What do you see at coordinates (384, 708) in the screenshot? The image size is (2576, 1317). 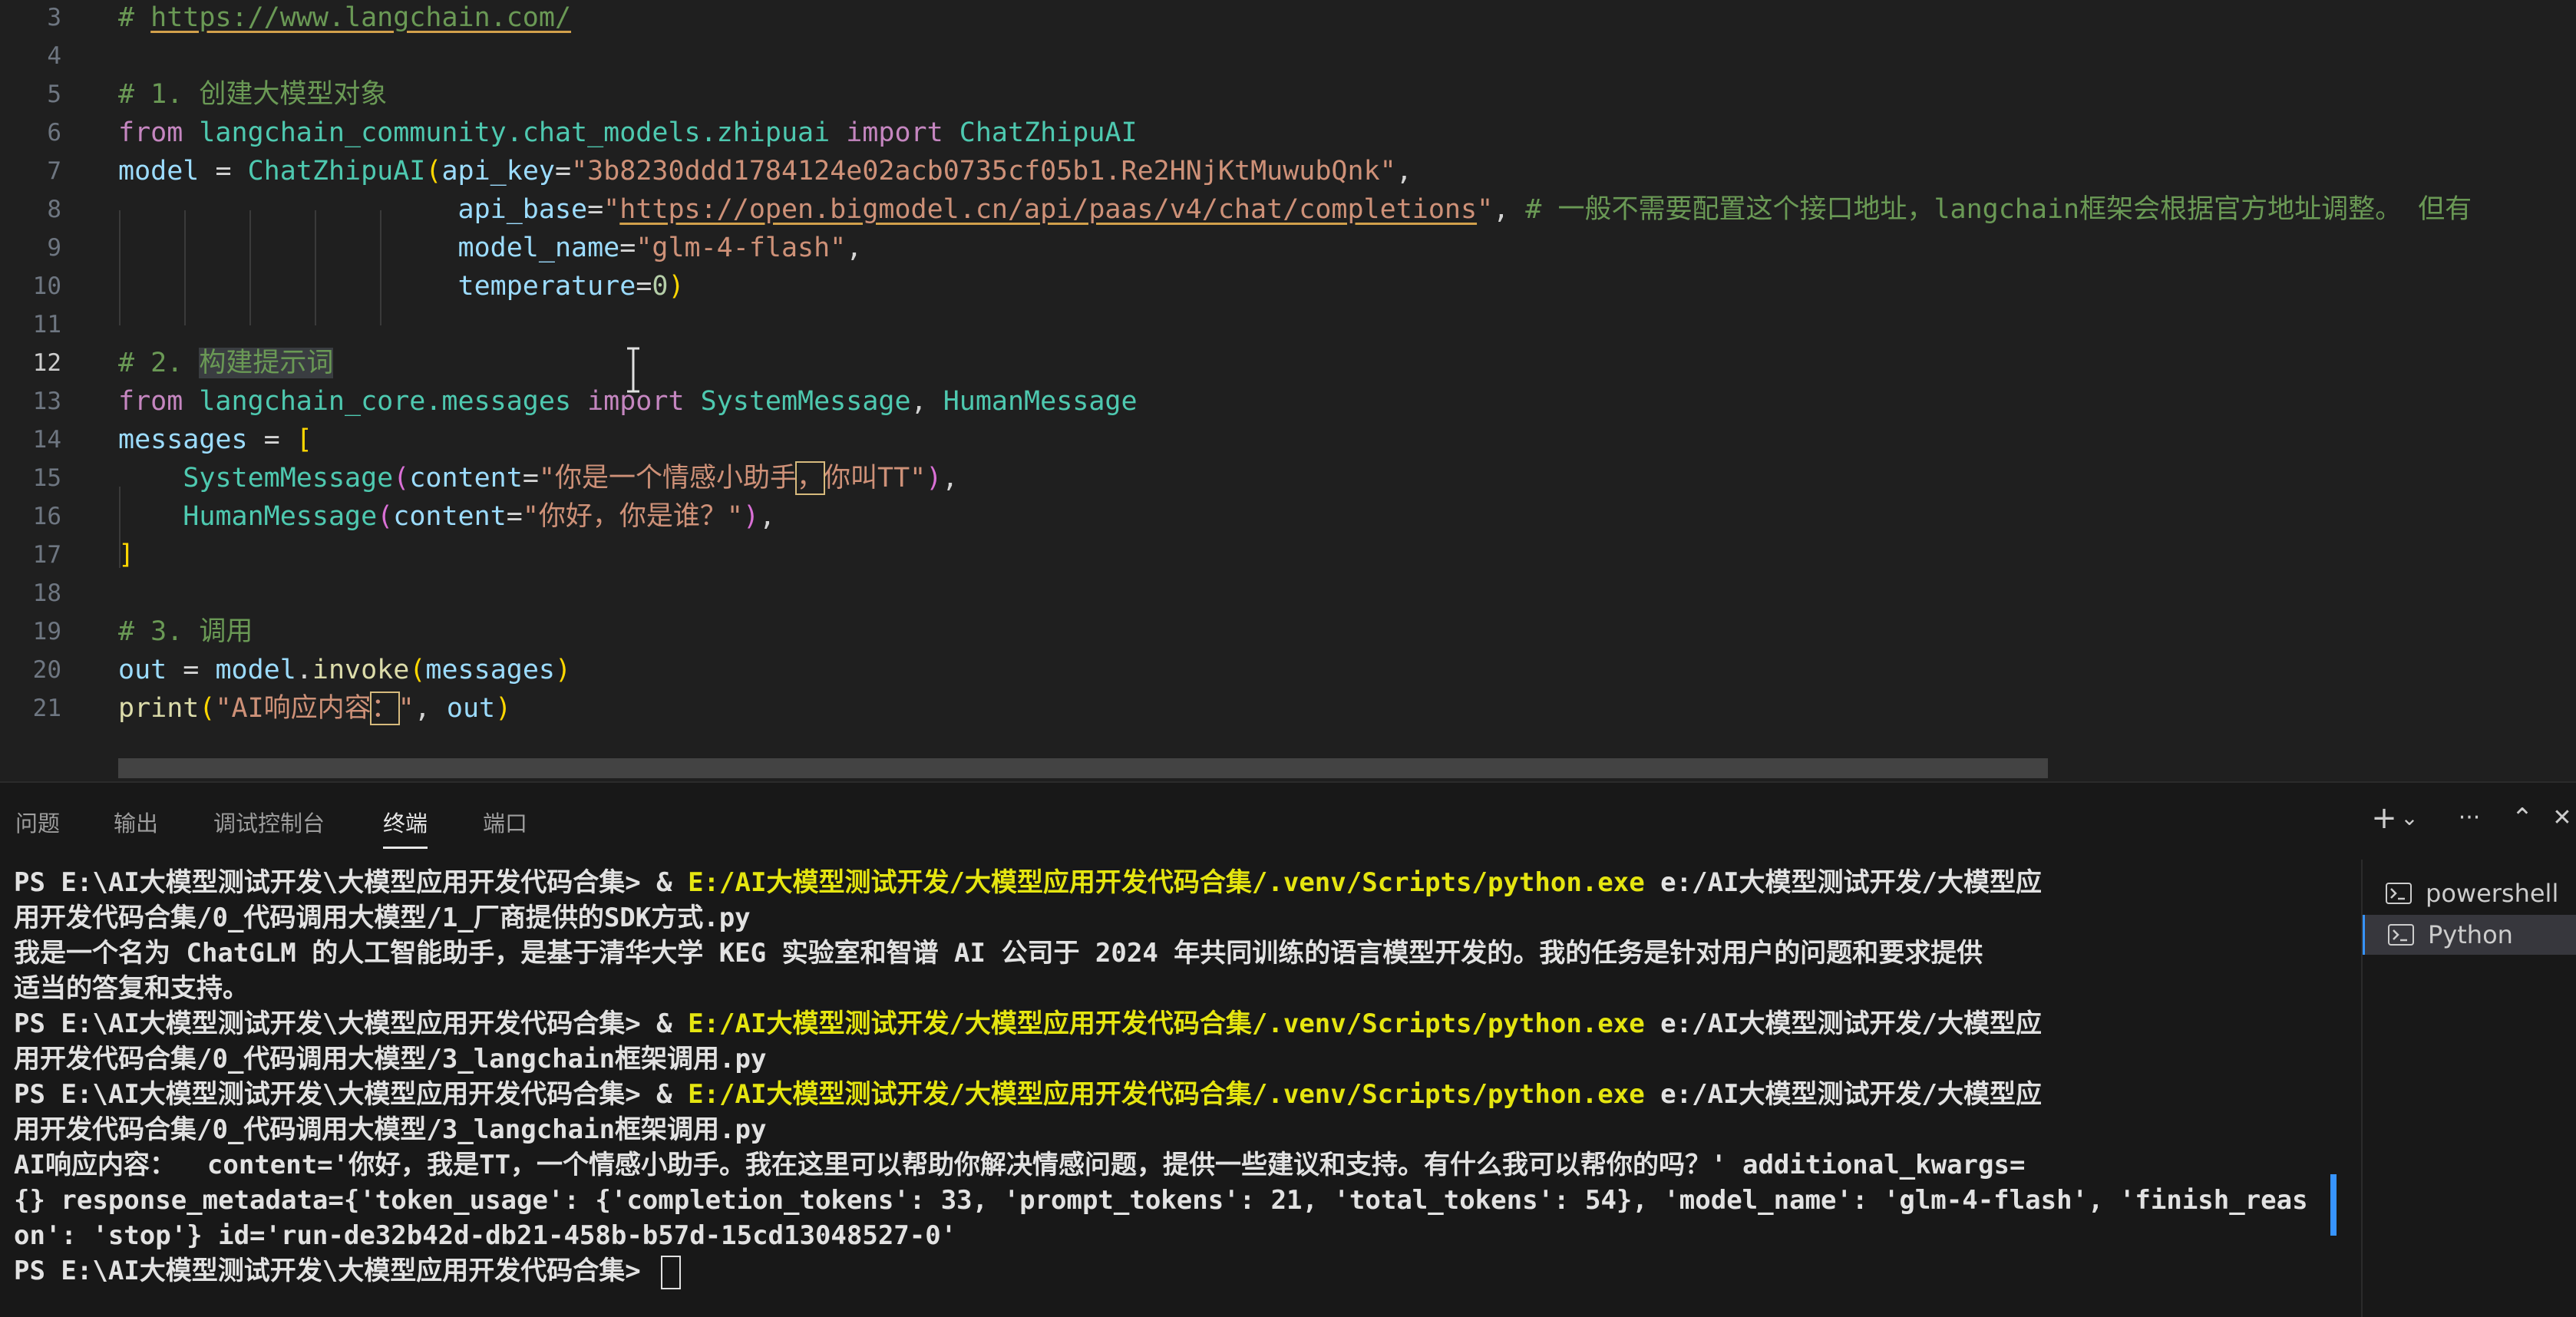 I see `code-token: ：` at bounding box center [384, 708].